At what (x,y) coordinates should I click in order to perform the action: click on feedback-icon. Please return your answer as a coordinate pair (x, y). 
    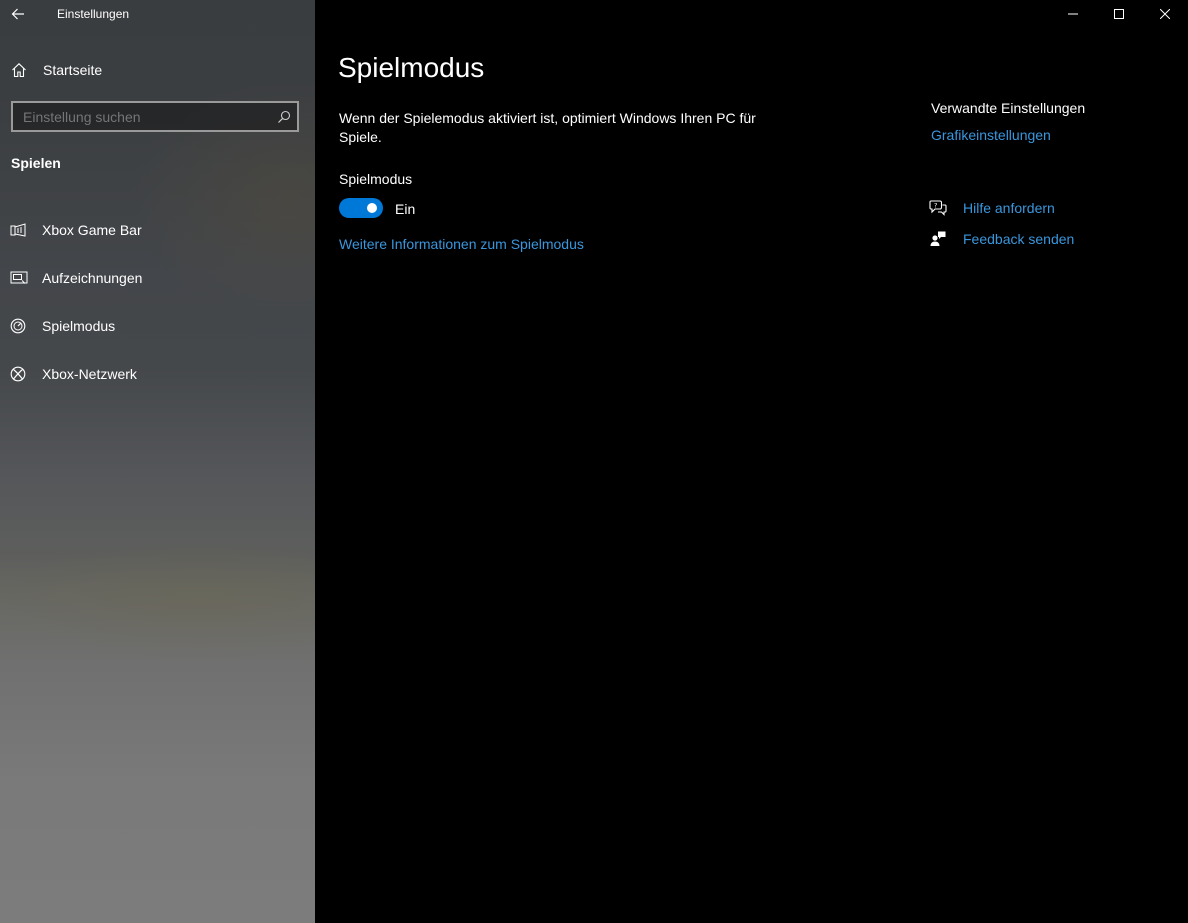
    Looking at the image, I should click on (939, 238).